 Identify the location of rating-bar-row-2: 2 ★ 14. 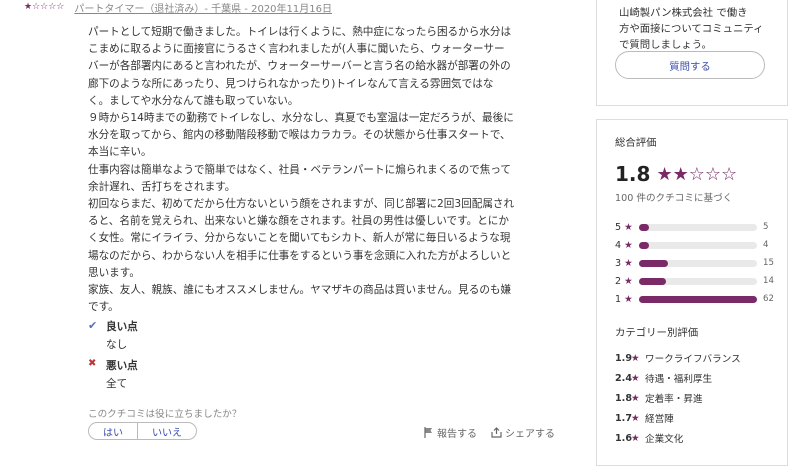
(696, 281).